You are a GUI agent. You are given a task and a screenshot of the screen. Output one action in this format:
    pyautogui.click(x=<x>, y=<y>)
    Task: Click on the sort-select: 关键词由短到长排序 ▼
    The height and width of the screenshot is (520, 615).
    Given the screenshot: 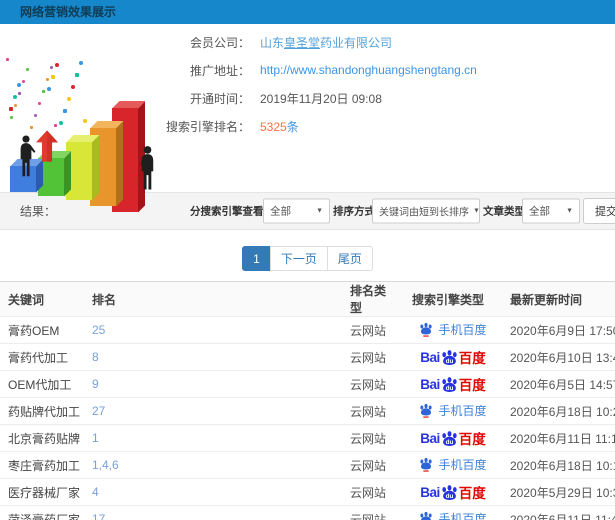 What is the action you would take?
    pyautogui.click(x=426, y=211)
    